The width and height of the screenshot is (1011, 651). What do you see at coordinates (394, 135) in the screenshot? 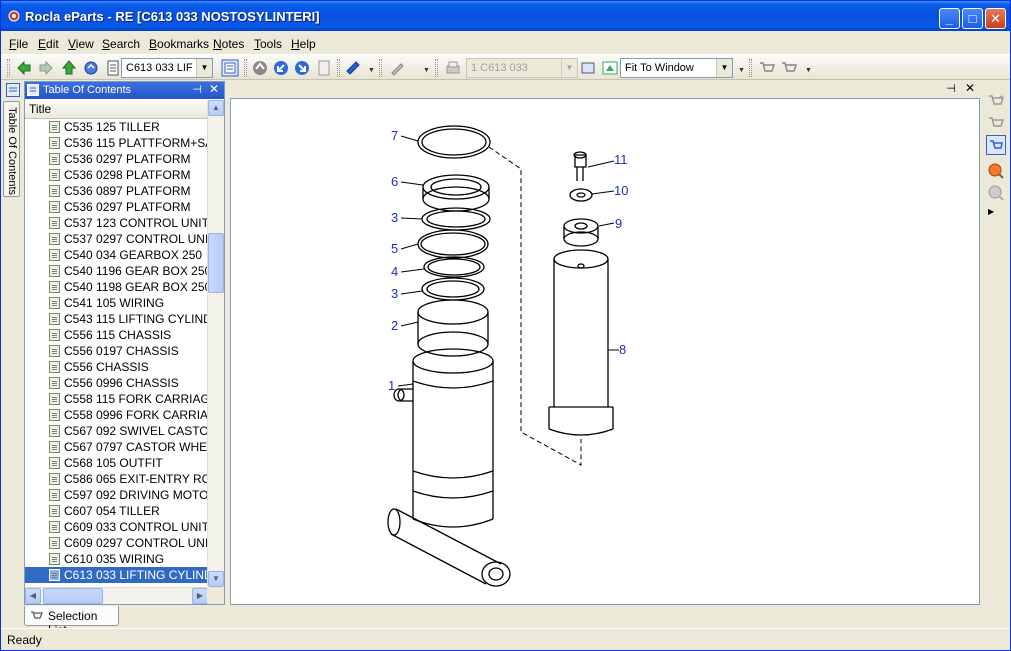
I see `callout-7: 7` at bounding box center [394, 135].